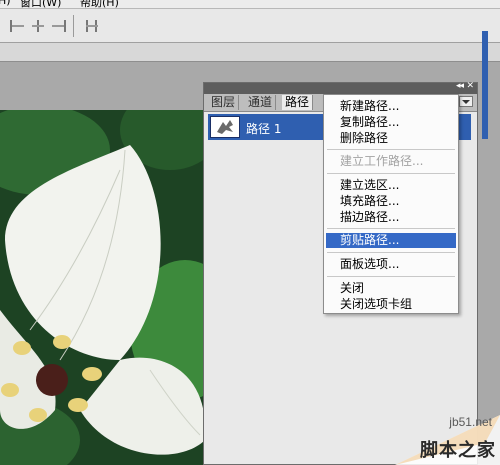 The image size is (500, 465). I want to click on menu-item-close: 关闭, so click(391, 288).